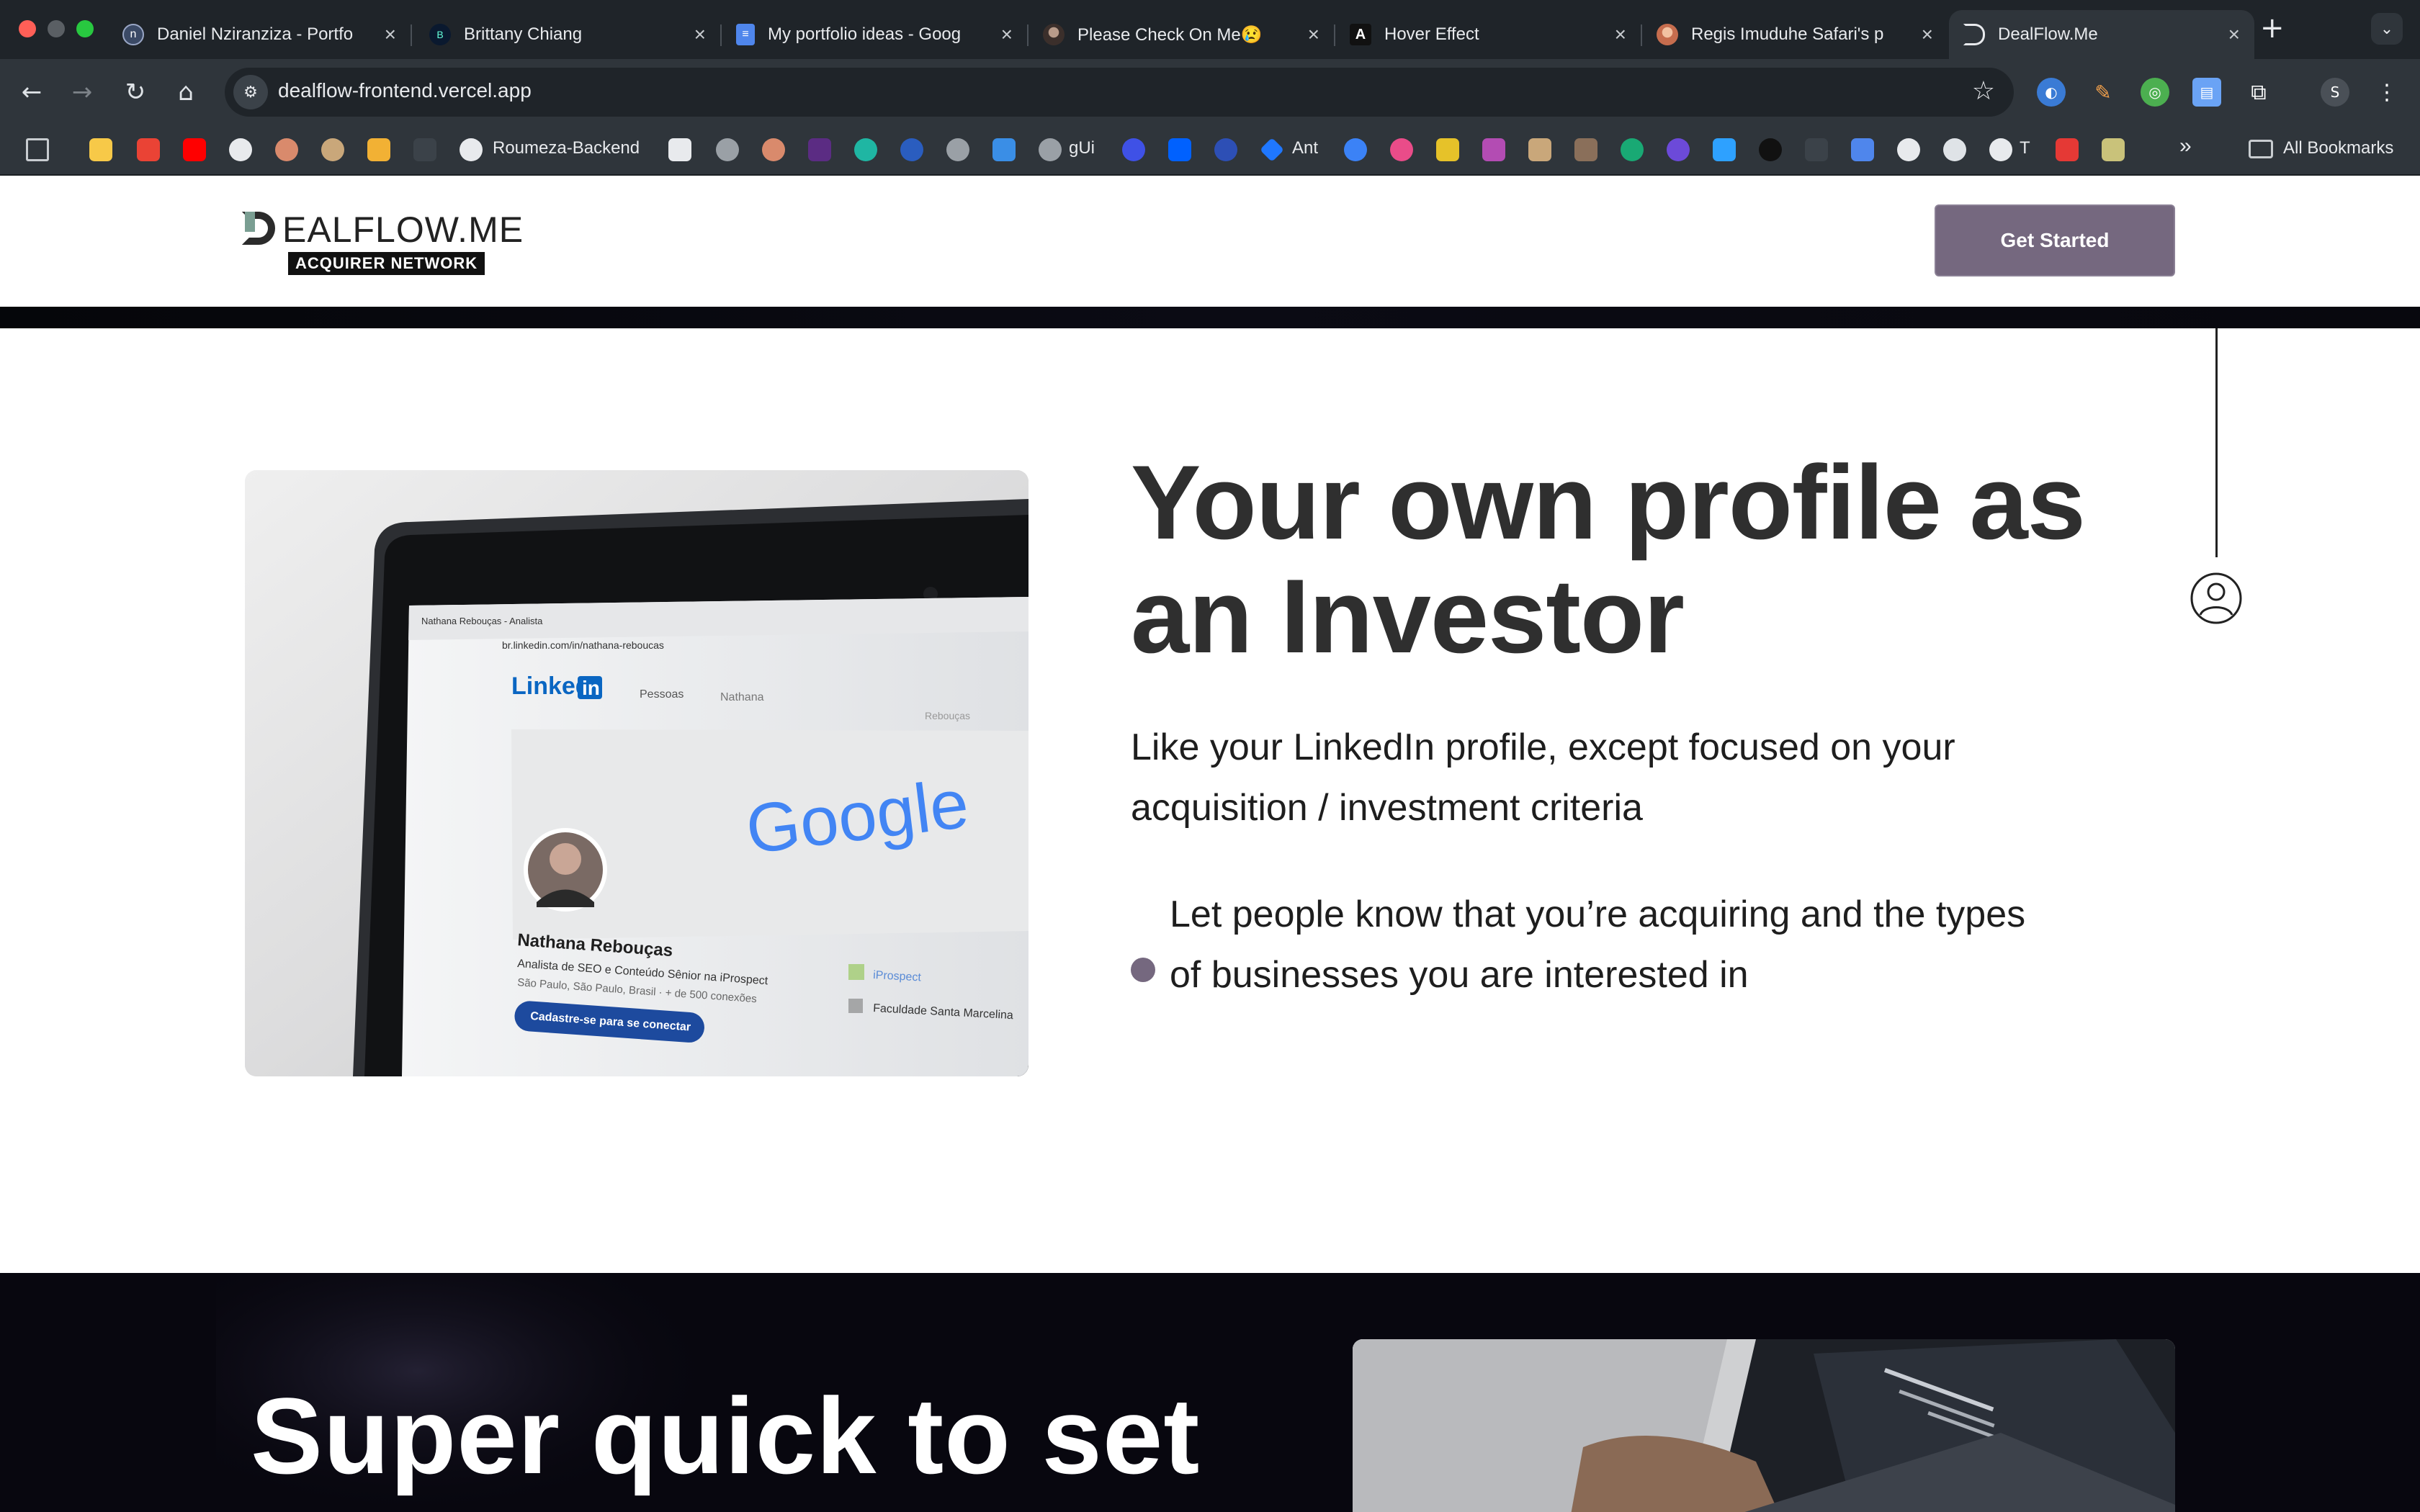 The image size is (2420, 1512). What do you see at coordinates (1489, 34) in the screenshot?
I see `browser-tab: A Hover Effect ×` at bounding box center [1489, 34].